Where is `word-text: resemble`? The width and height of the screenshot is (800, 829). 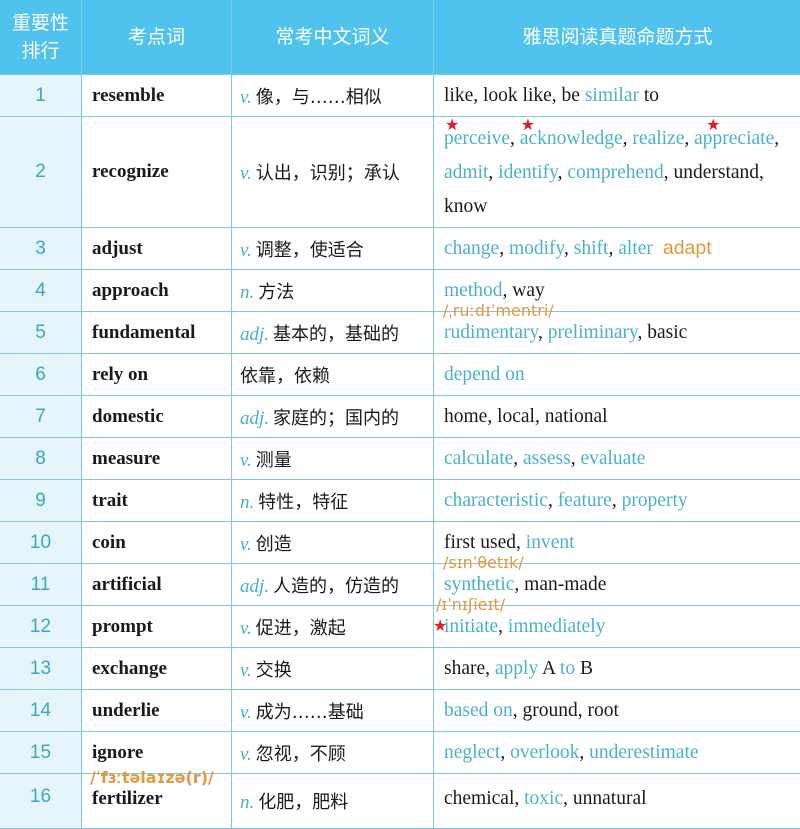 word-text: resemble is located at coordinates (128, 95).